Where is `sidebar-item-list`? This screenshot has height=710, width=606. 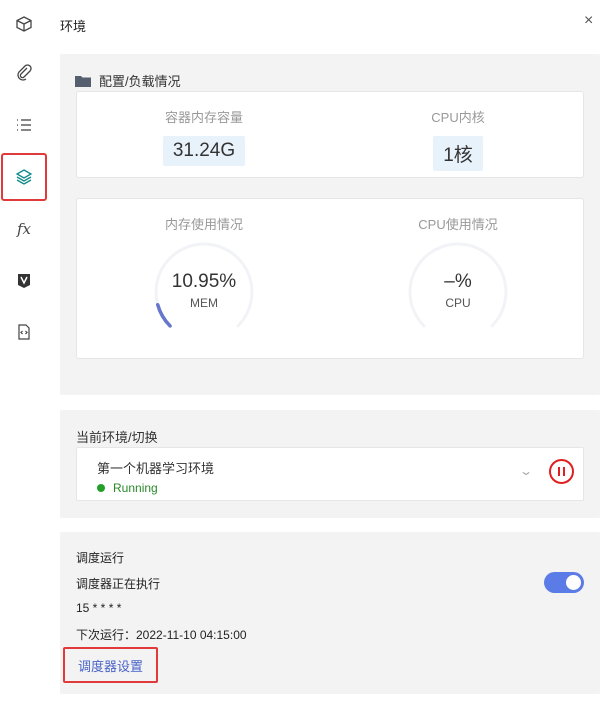
sidebar-item-list is located at coordinates (24, 125).